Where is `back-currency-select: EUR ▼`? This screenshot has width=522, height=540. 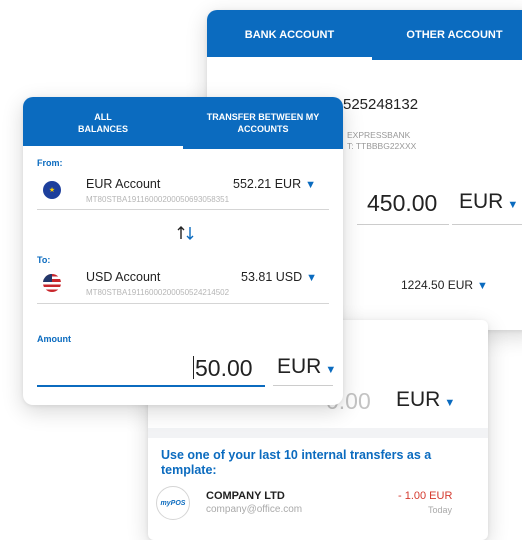
back-currency-select: EUR ▼ is located at coordinates (488, 202).